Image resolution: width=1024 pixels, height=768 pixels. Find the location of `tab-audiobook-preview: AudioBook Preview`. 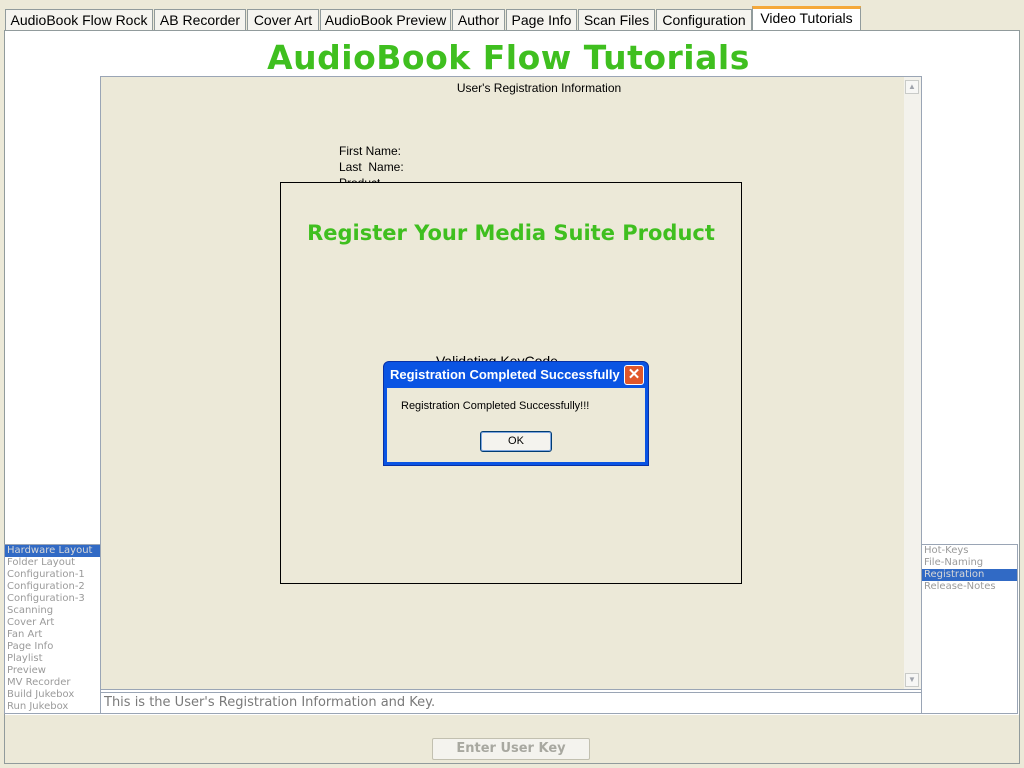

tab-audiobook-preview: AudioBook Preview is located at coordinates (385, 19).